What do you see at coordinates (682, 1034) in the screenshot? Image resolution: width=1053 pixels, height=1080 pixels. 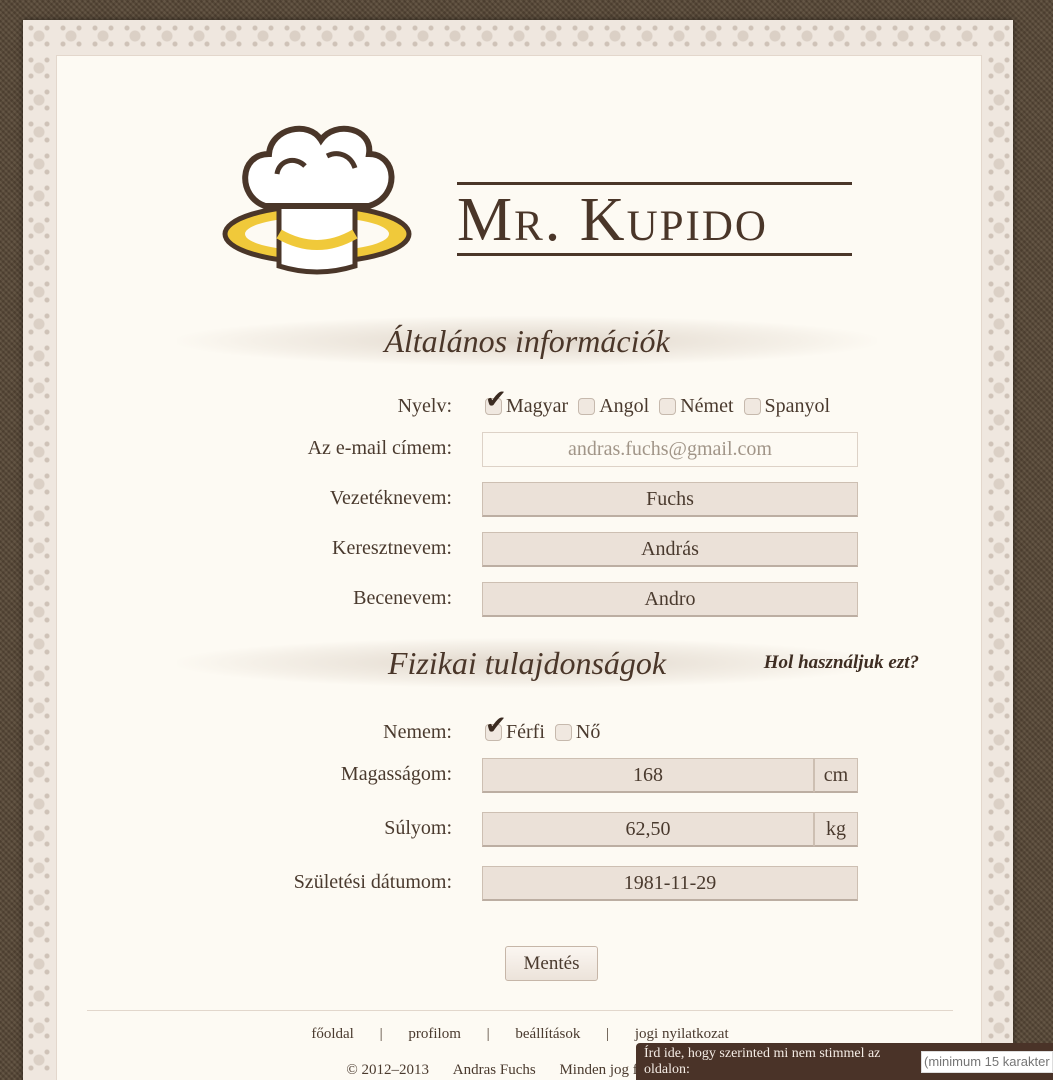 I see `footer-link-legal: jogi nyilatkozat` at bounding box center [682, 1034].